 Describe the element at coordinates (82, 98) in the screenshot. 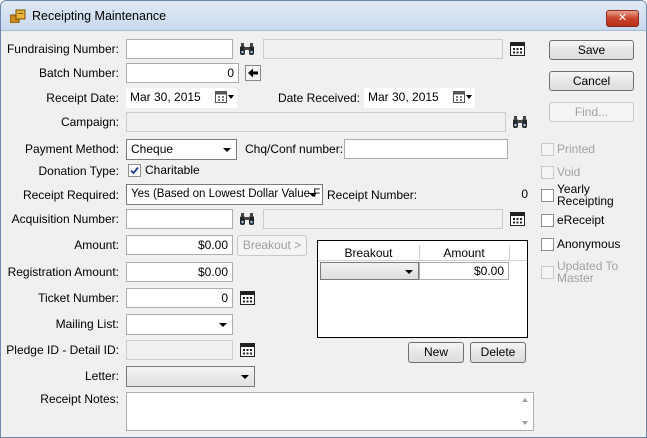

I see `receipt-date-label: Receipt Date:` at that location.